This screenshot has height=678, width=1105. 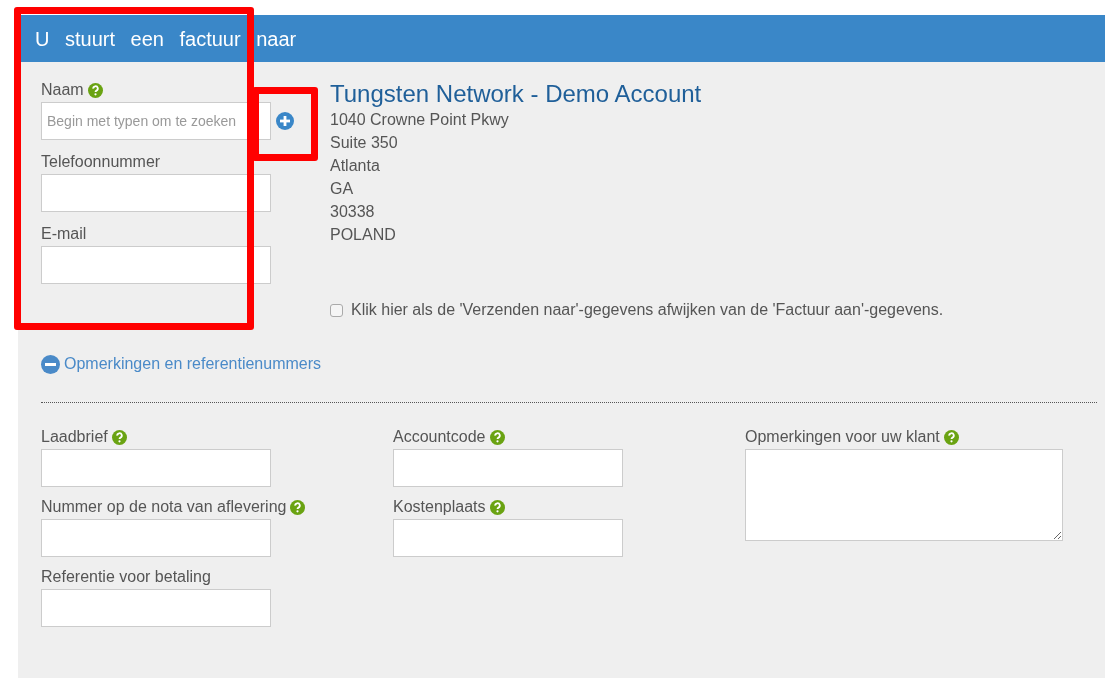 I want to click on field-label: Naam, so click(x=62, y=90).